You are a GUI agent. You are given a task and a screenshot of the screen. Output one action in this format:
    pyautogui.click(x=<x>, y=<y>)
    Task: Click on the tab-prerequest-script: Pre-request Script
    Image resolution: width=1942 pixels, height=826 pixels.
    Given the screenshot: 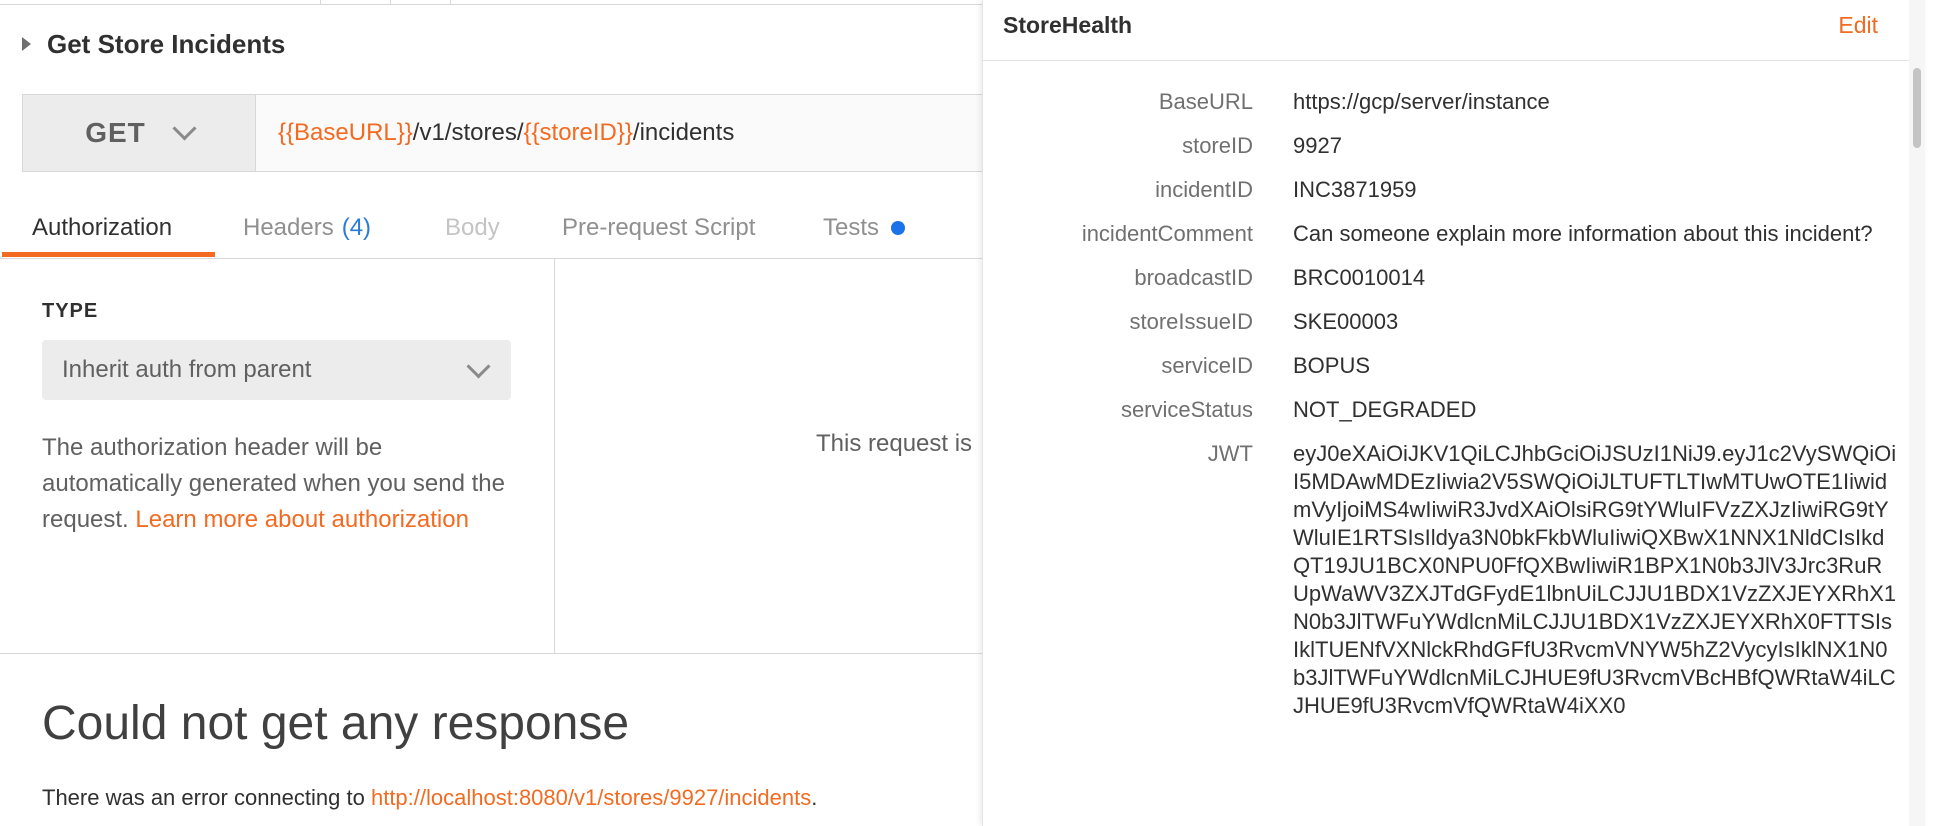 What is the action you would take?
    pyautogui.click(x=658, y=228)
    